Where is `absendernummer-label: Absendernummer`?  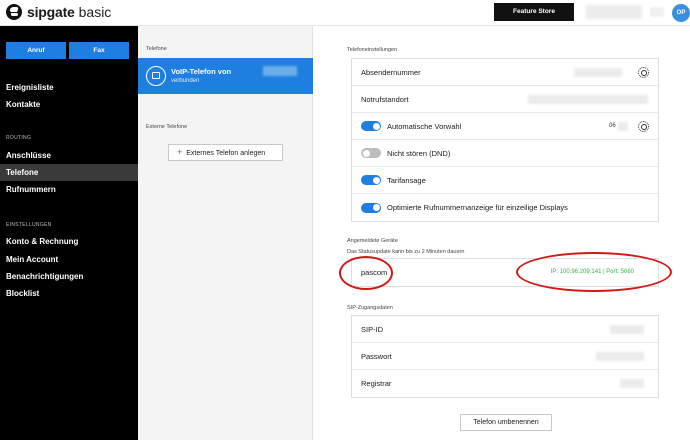
absendernummer-label: Absendernummer is located at coordinates (391, 72).